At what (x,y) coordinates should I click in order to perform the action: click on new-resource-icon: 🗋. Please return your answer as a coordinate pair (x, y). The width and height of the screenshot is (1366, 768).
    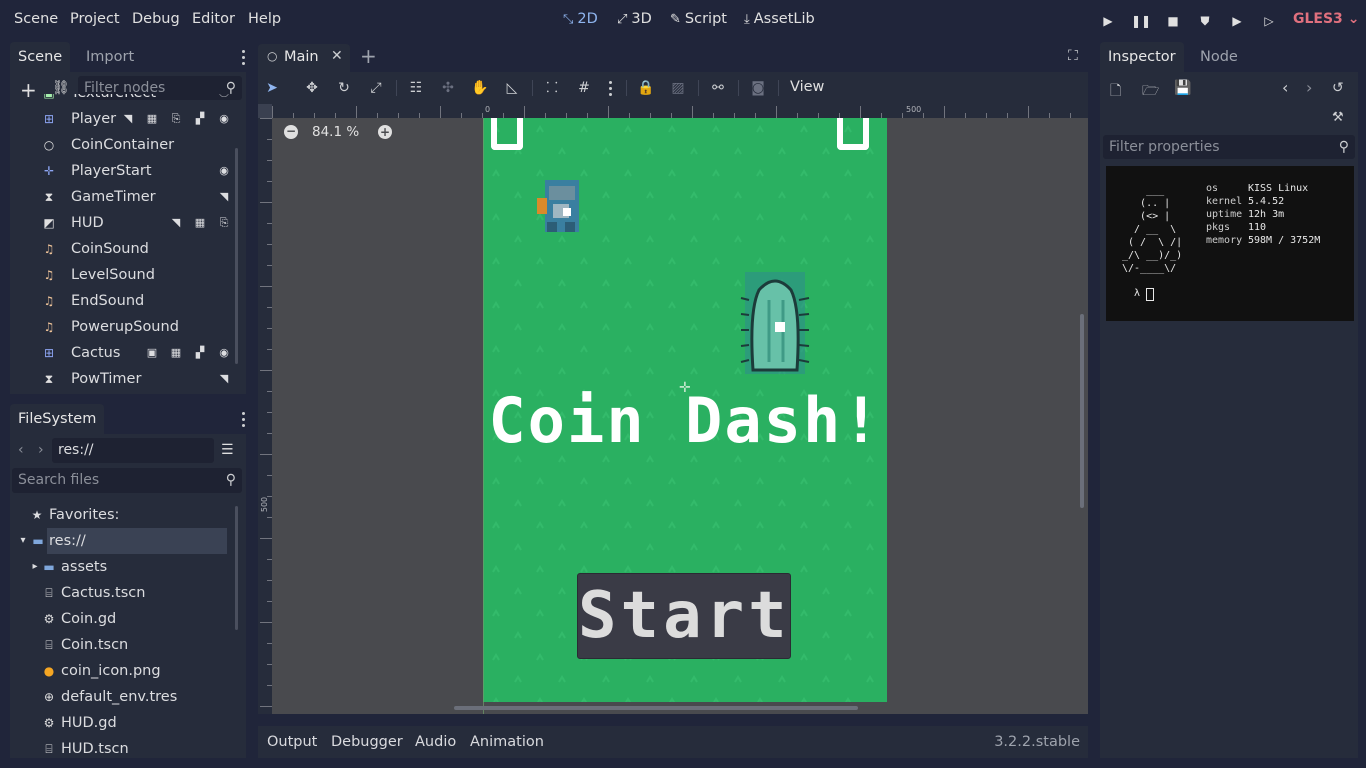
    Looking at the image, I should click on (1115, 92).